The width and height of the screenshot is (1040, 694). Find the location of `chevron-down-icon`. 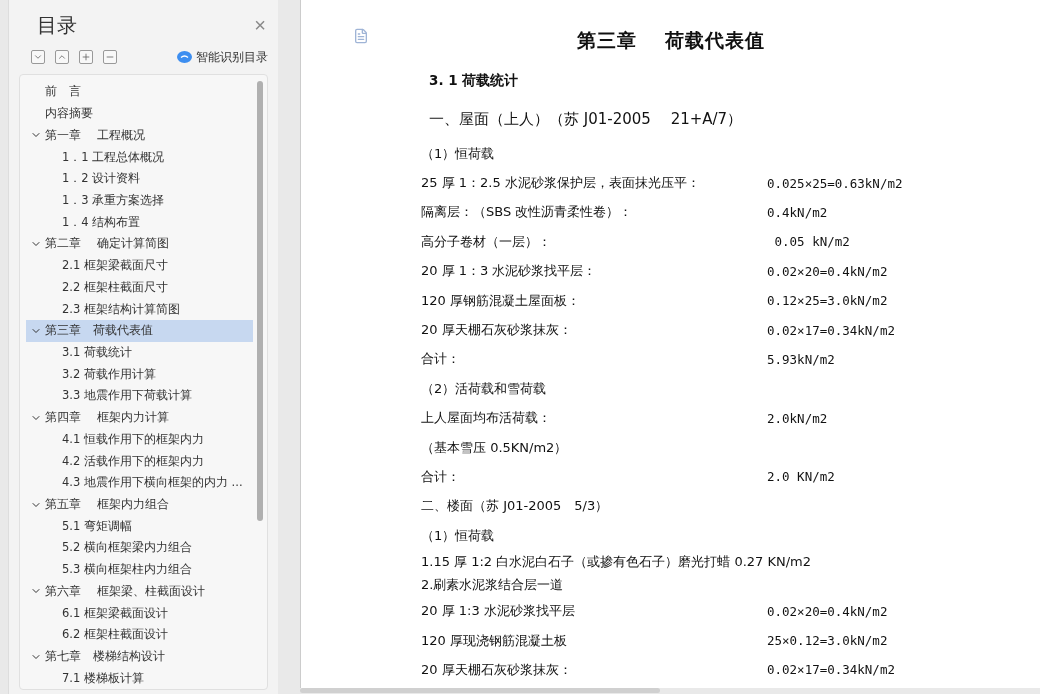

chevron-down-icon is located at coordinates (38, 57).